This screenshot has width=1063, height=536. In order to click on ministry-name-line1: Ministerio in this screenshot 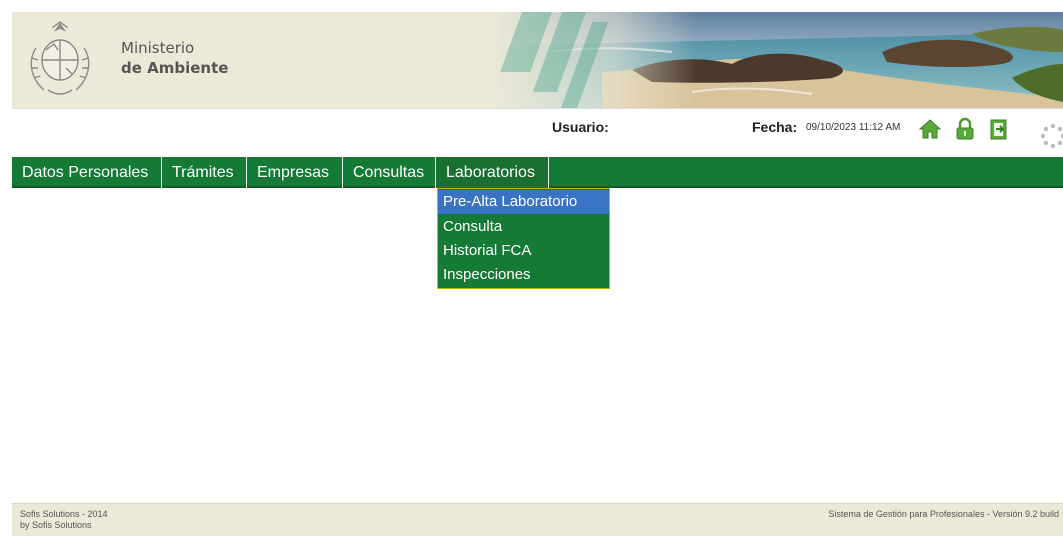, I will do `click(158, 48)`.